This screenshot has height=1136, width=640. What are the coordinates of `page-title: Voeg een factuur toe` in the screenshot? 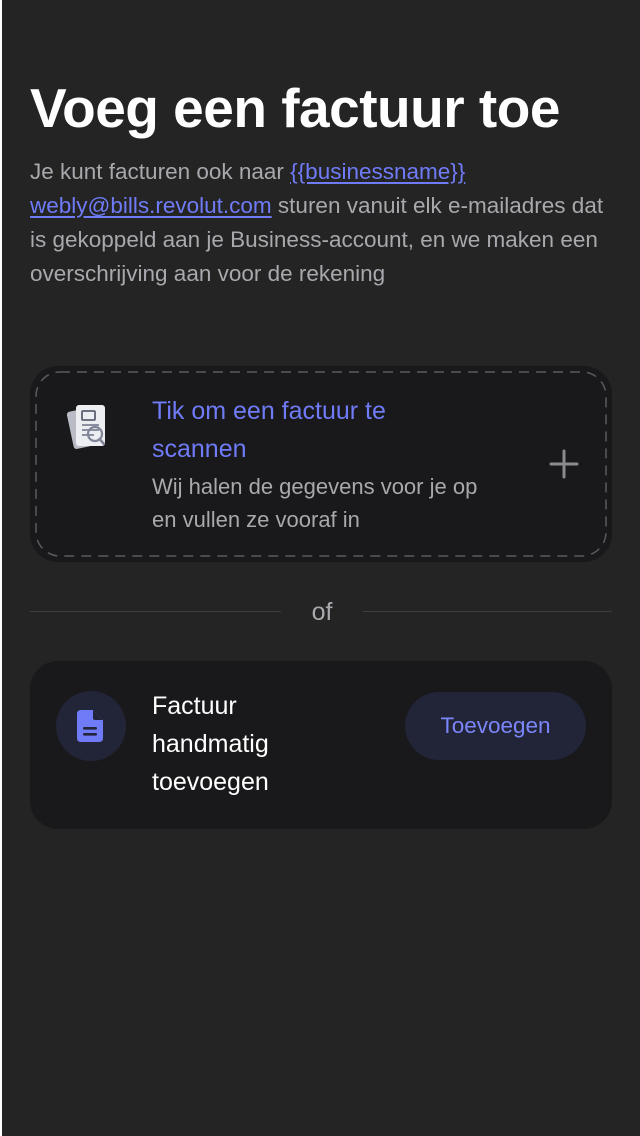 It's located at (295, 108).